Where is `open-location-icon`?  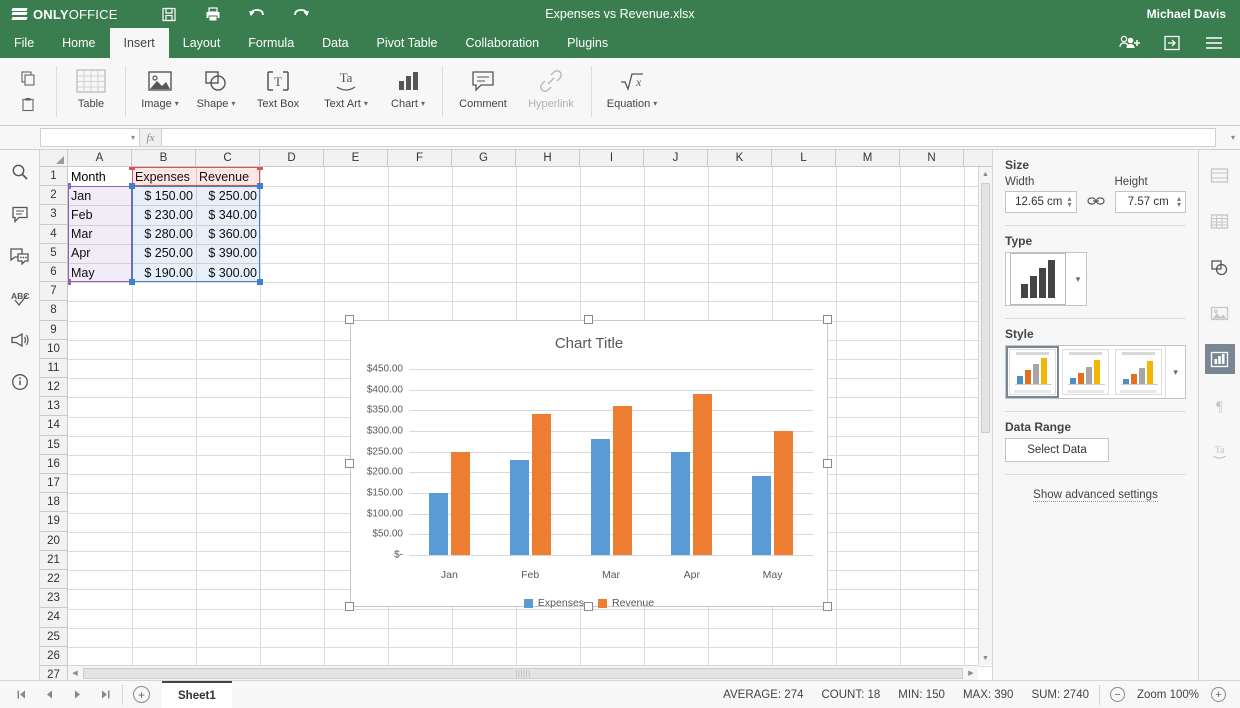
open-location-icon is located at coordinates (1172, 43).